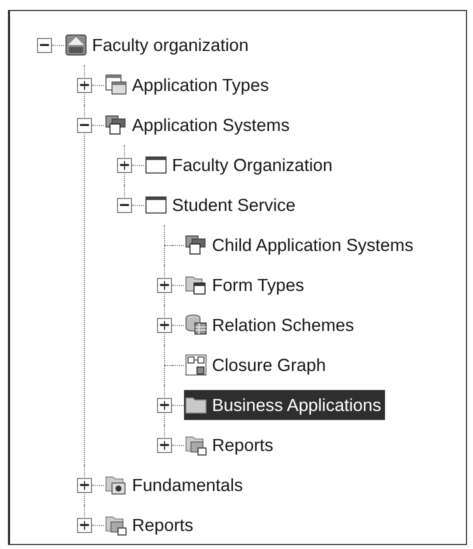  What do you see at coordinates (196, 365) in the screenshot?
I see `diagram-icon` at bounding box center [196, 365].